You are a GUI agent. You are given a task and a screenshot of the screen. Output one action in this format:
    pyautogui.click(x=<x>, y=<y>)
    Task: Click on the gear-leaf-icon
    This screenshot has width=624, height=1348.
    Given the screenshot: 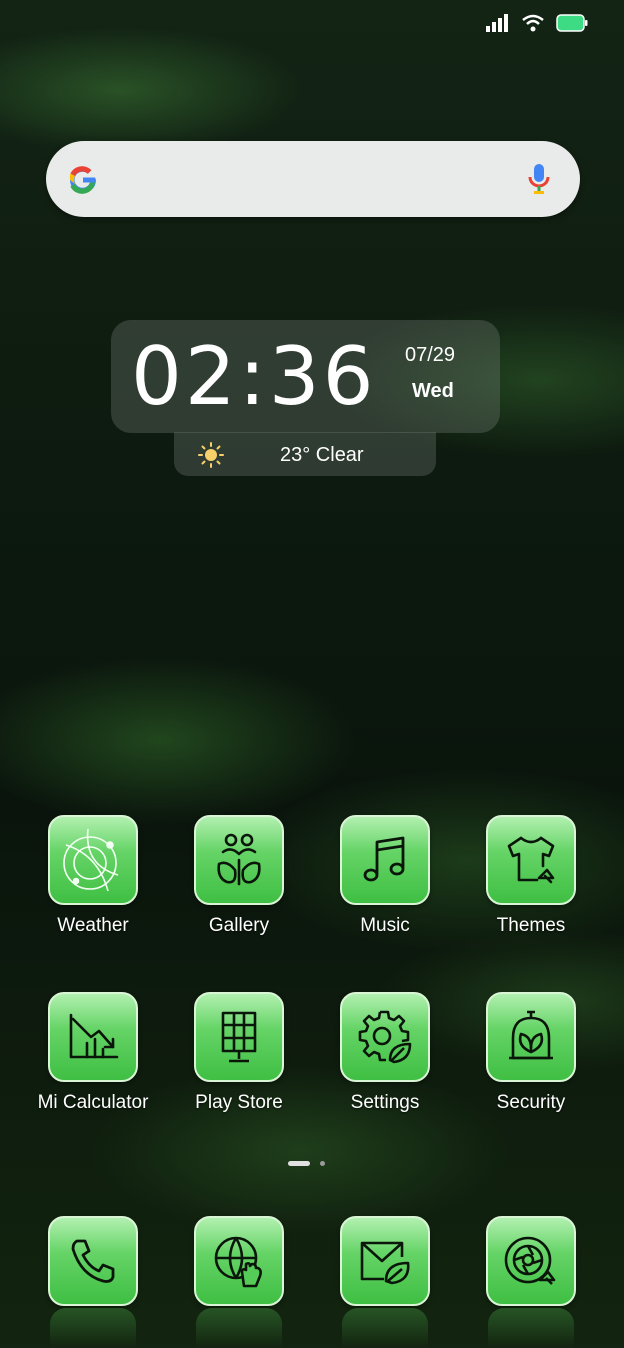 What is the action you would take?
    pyautogui.click(x=385, y=1037)
    